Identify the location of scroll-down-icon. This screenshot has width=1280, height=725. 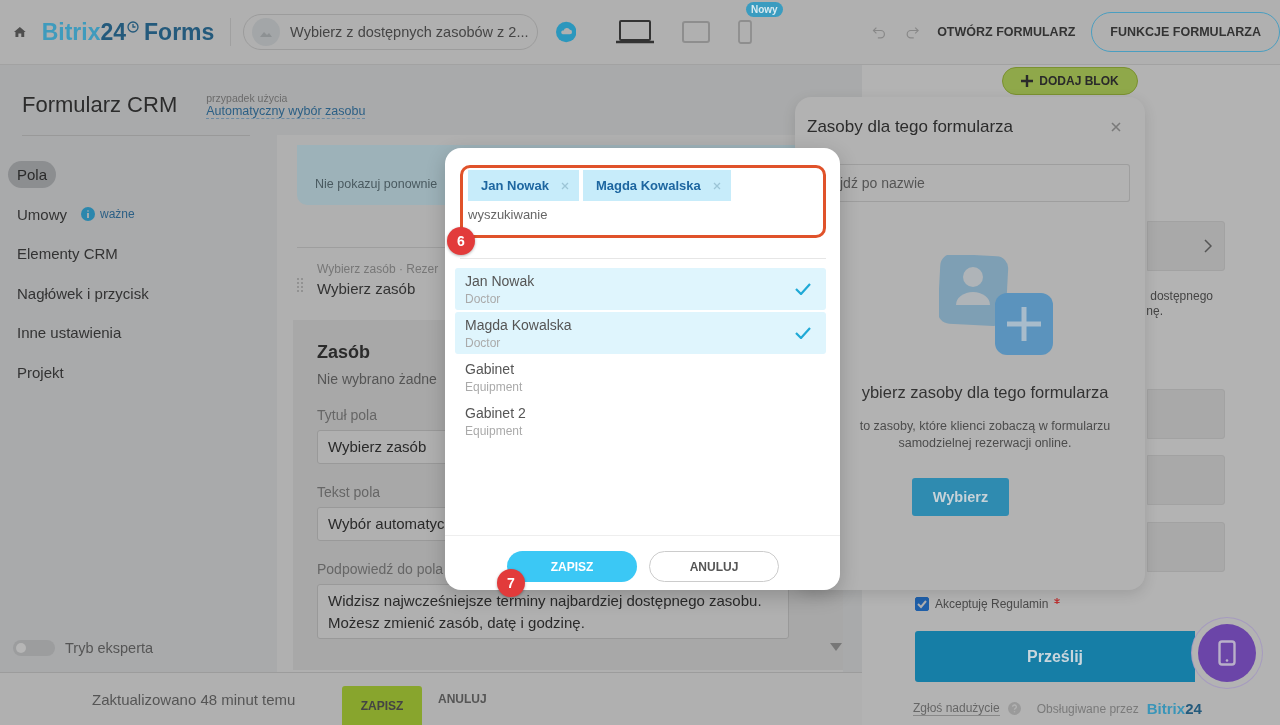
(836, 647).